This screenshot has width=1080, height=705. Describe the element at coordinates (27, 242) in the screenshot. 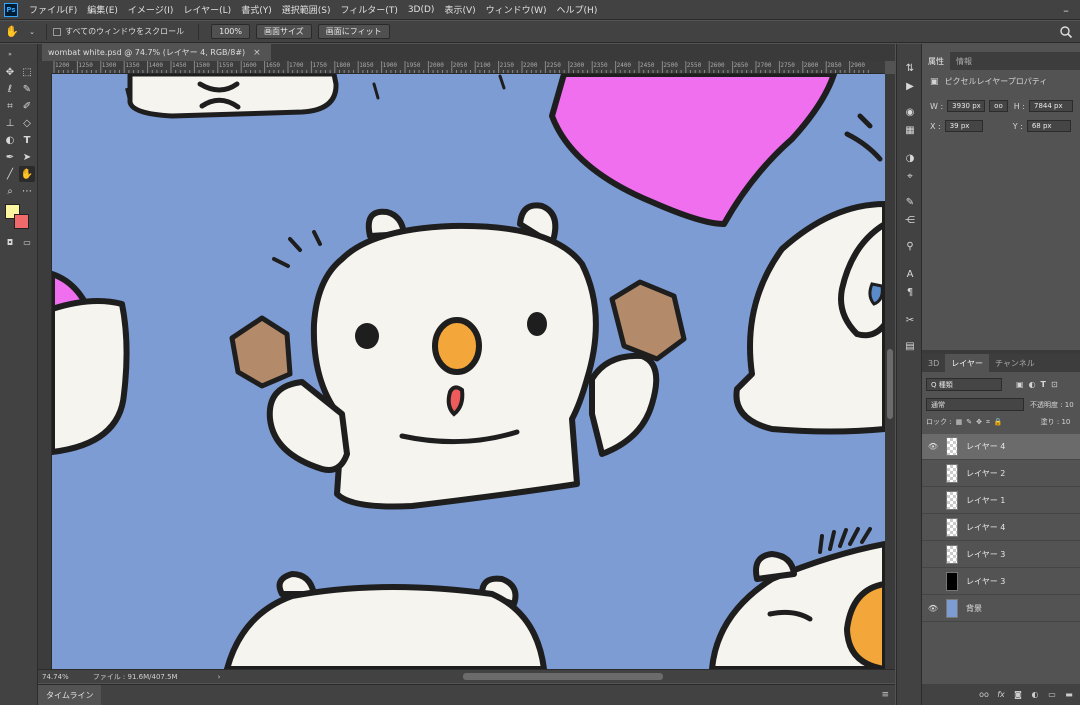

I see `screen-mode-icon: ▭` at that location.